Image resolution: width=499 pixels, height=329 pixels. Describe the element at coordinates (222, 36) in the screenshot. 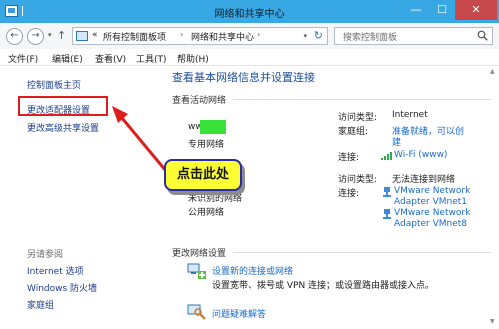

I see `breadcrumb-network-center: 网络和共享中心` at that location.